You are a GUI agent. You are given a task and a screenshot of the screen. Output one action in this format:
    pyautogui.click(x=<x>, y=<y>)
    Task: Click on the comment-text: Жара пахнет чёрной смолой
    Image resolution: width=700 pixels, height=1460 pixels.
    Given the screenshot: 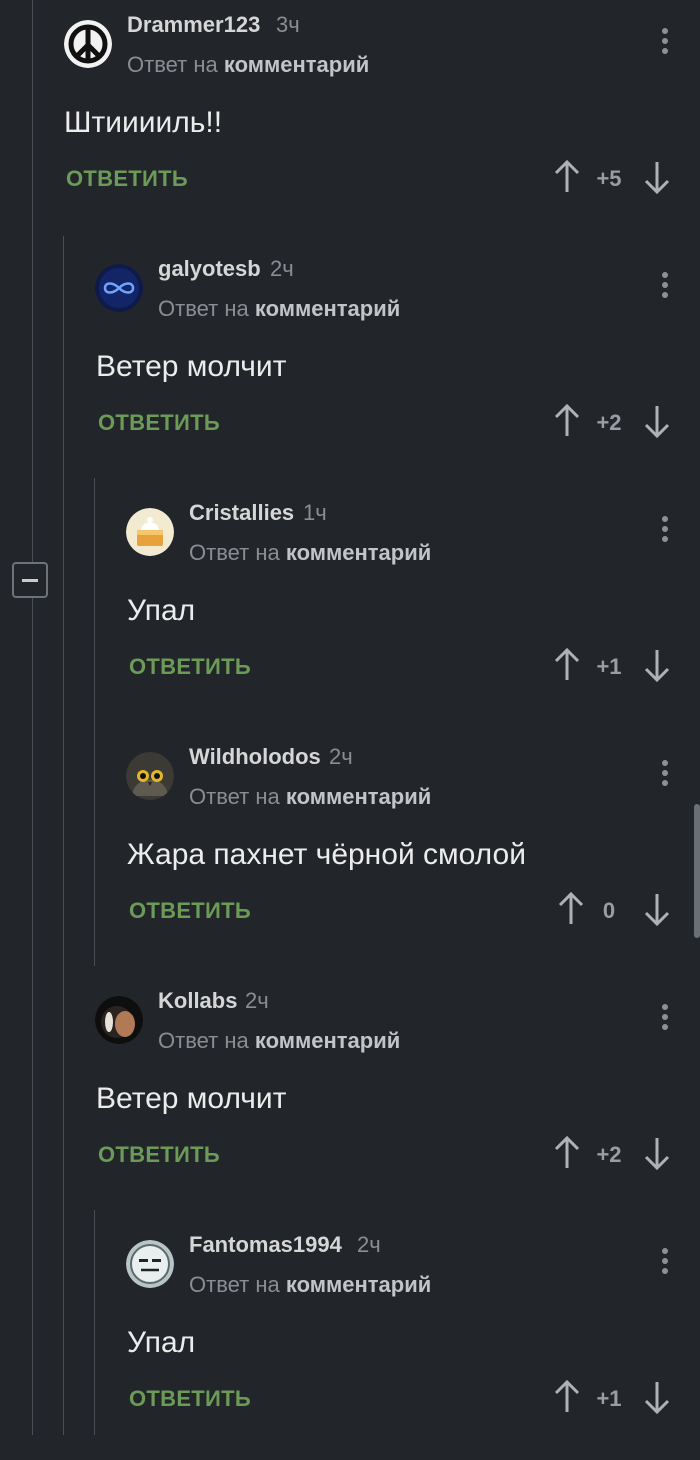 What is the action you would take?
    pyautogui.click(x=326, y=854)
    